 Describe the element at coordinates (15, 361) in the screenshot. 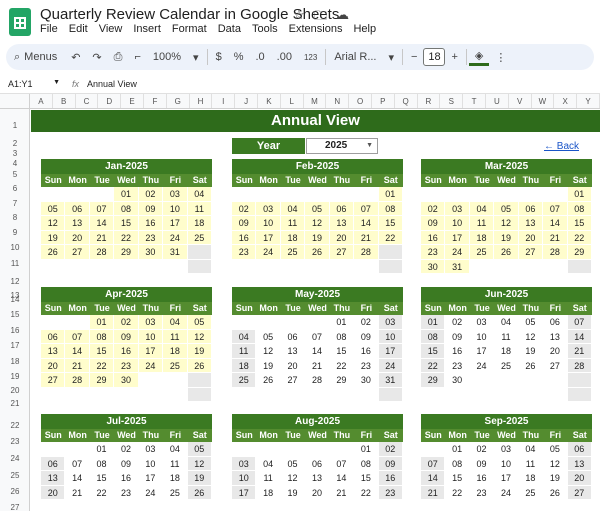

I see `row-header-18: 18` at that location.